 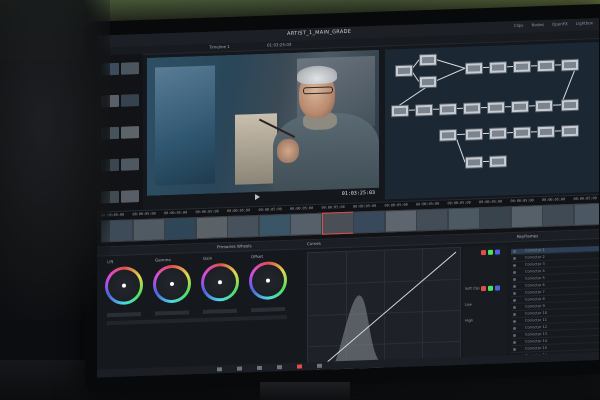 I want to click on lift-values, so click(x=124, y=315).